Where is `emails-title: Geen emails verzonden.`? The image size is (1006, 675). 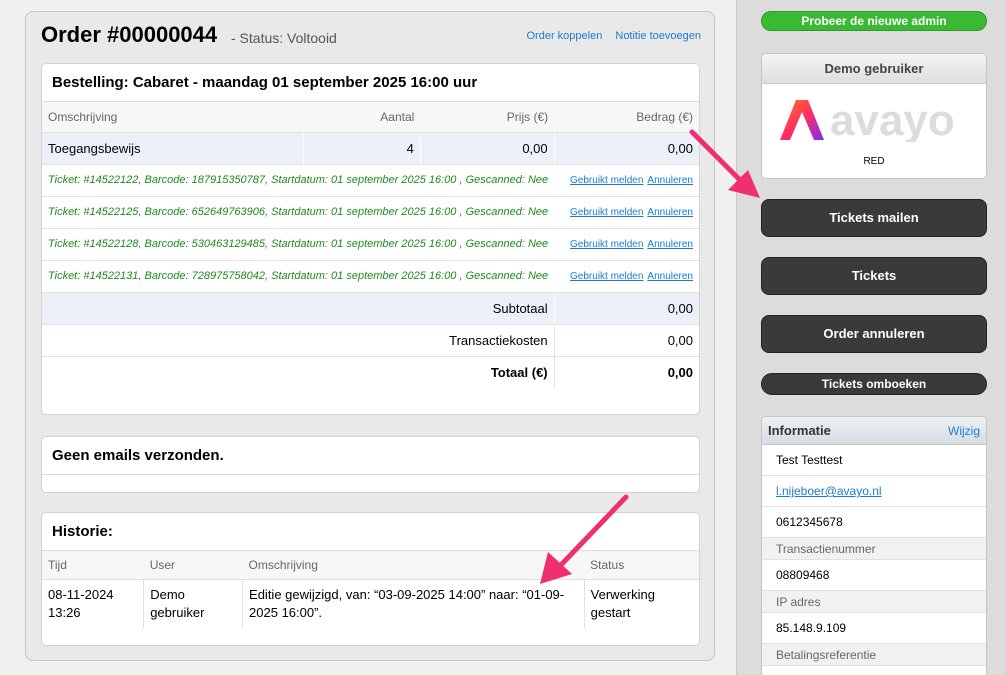 emails-title: Geen emails verzonden. is located at coordinates (370, 456).